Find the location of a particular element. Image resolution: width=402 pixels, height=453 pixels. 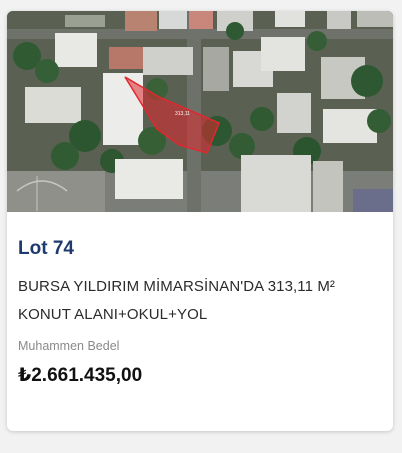

listing-price: ₺2.661.435,00 is located at coordinates (80, 375).